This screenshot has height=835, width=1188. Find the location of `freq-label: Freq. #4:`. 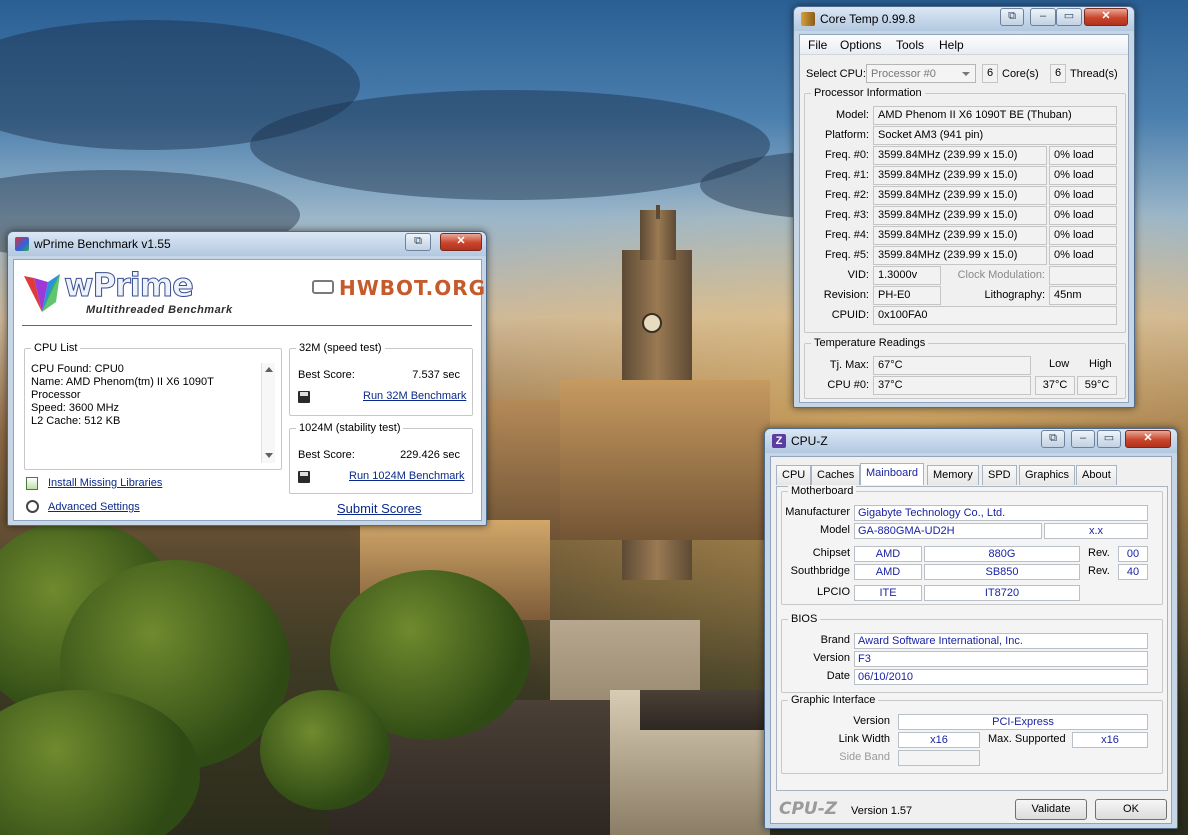

freq-label: Freq. #4: is located at coordinates (846, 235).